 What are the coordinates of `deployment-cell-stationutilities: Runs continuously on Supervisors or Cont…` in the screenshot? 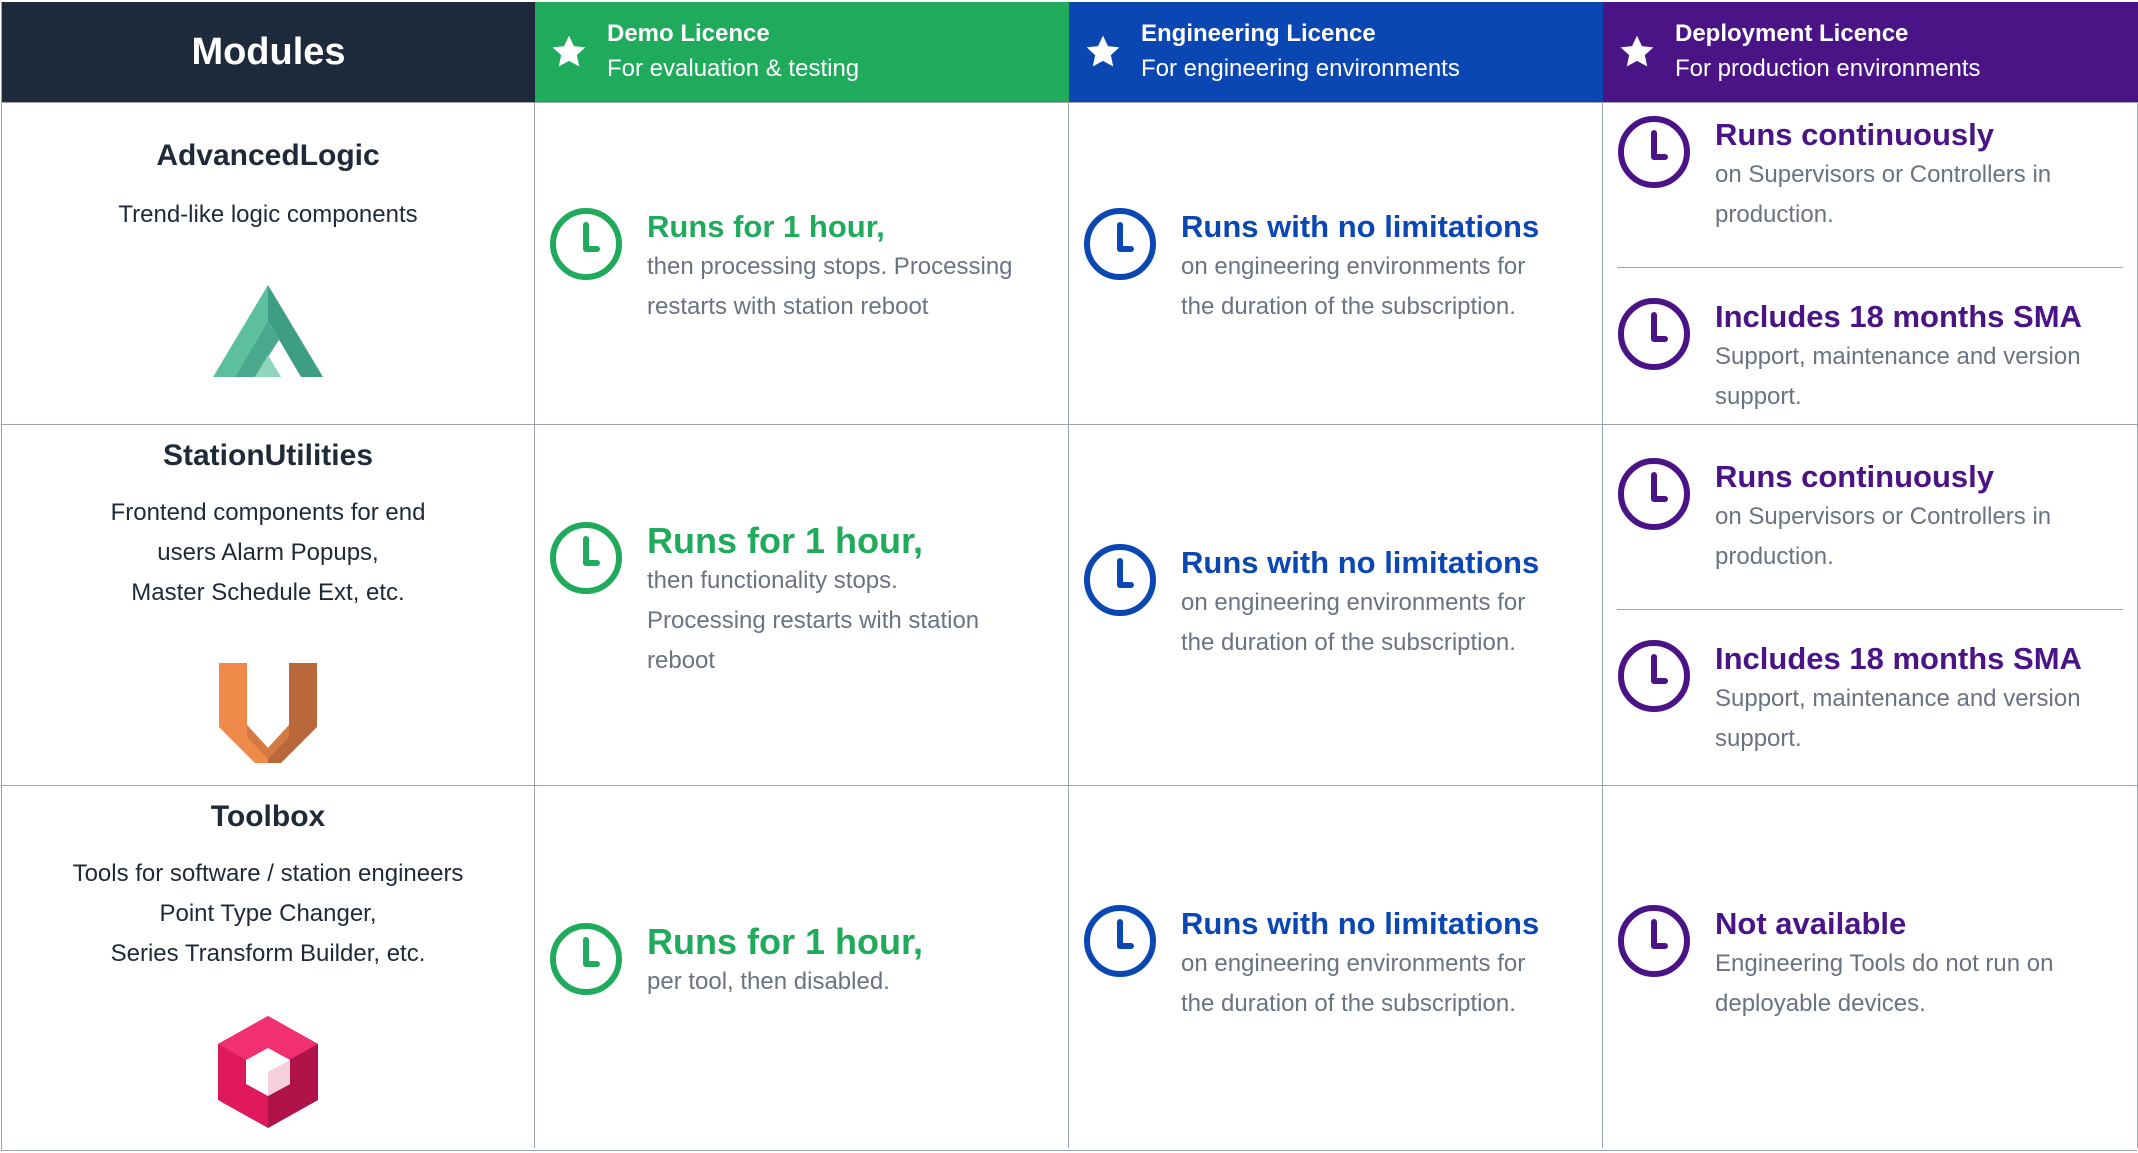 It's located at (1870, 604).